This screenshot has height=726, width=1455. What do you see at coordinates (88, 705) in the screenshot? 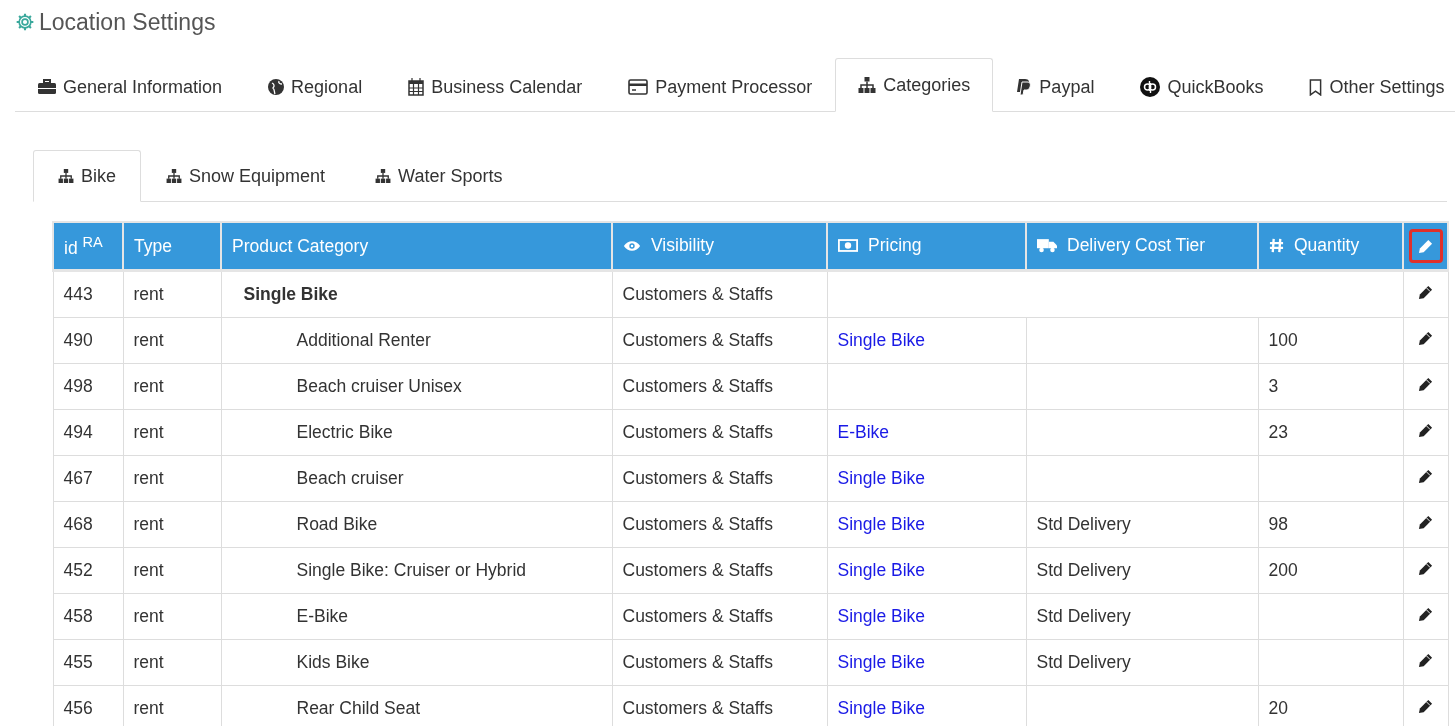
I see `table-cell: 456` at bounding box center [88, 705].